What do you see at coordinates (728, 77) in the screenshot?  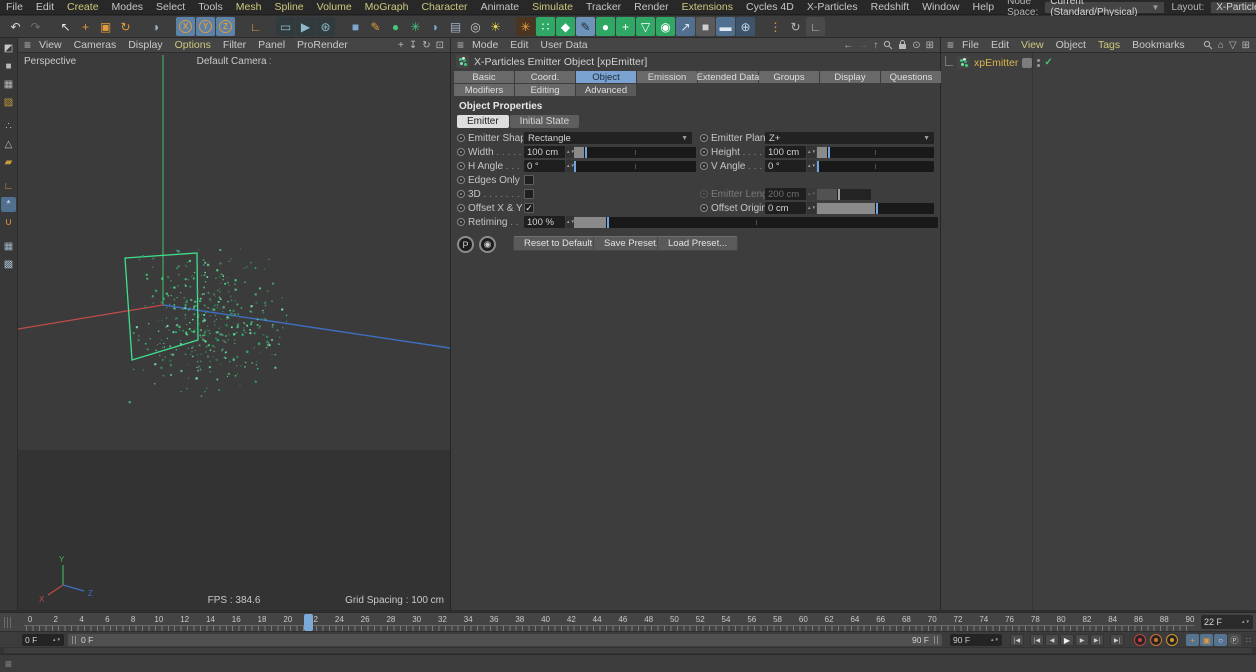 I see `tab-extended-data: Extended Data` at bounding box center [728, 77].